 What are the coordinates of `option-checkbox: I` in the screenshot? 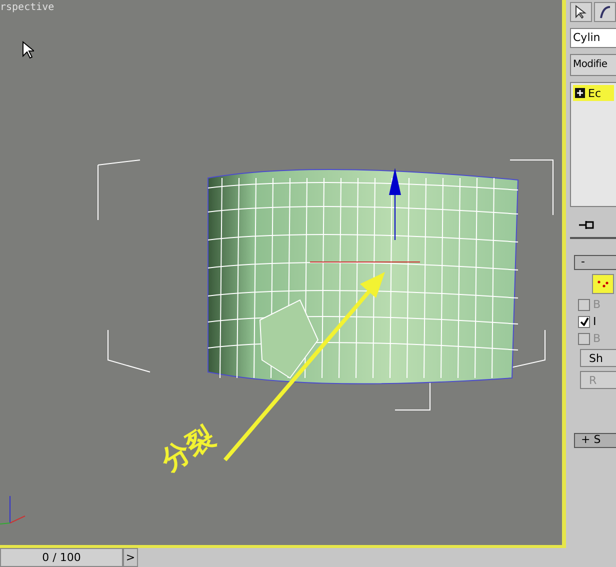 It's located at (595, 321).